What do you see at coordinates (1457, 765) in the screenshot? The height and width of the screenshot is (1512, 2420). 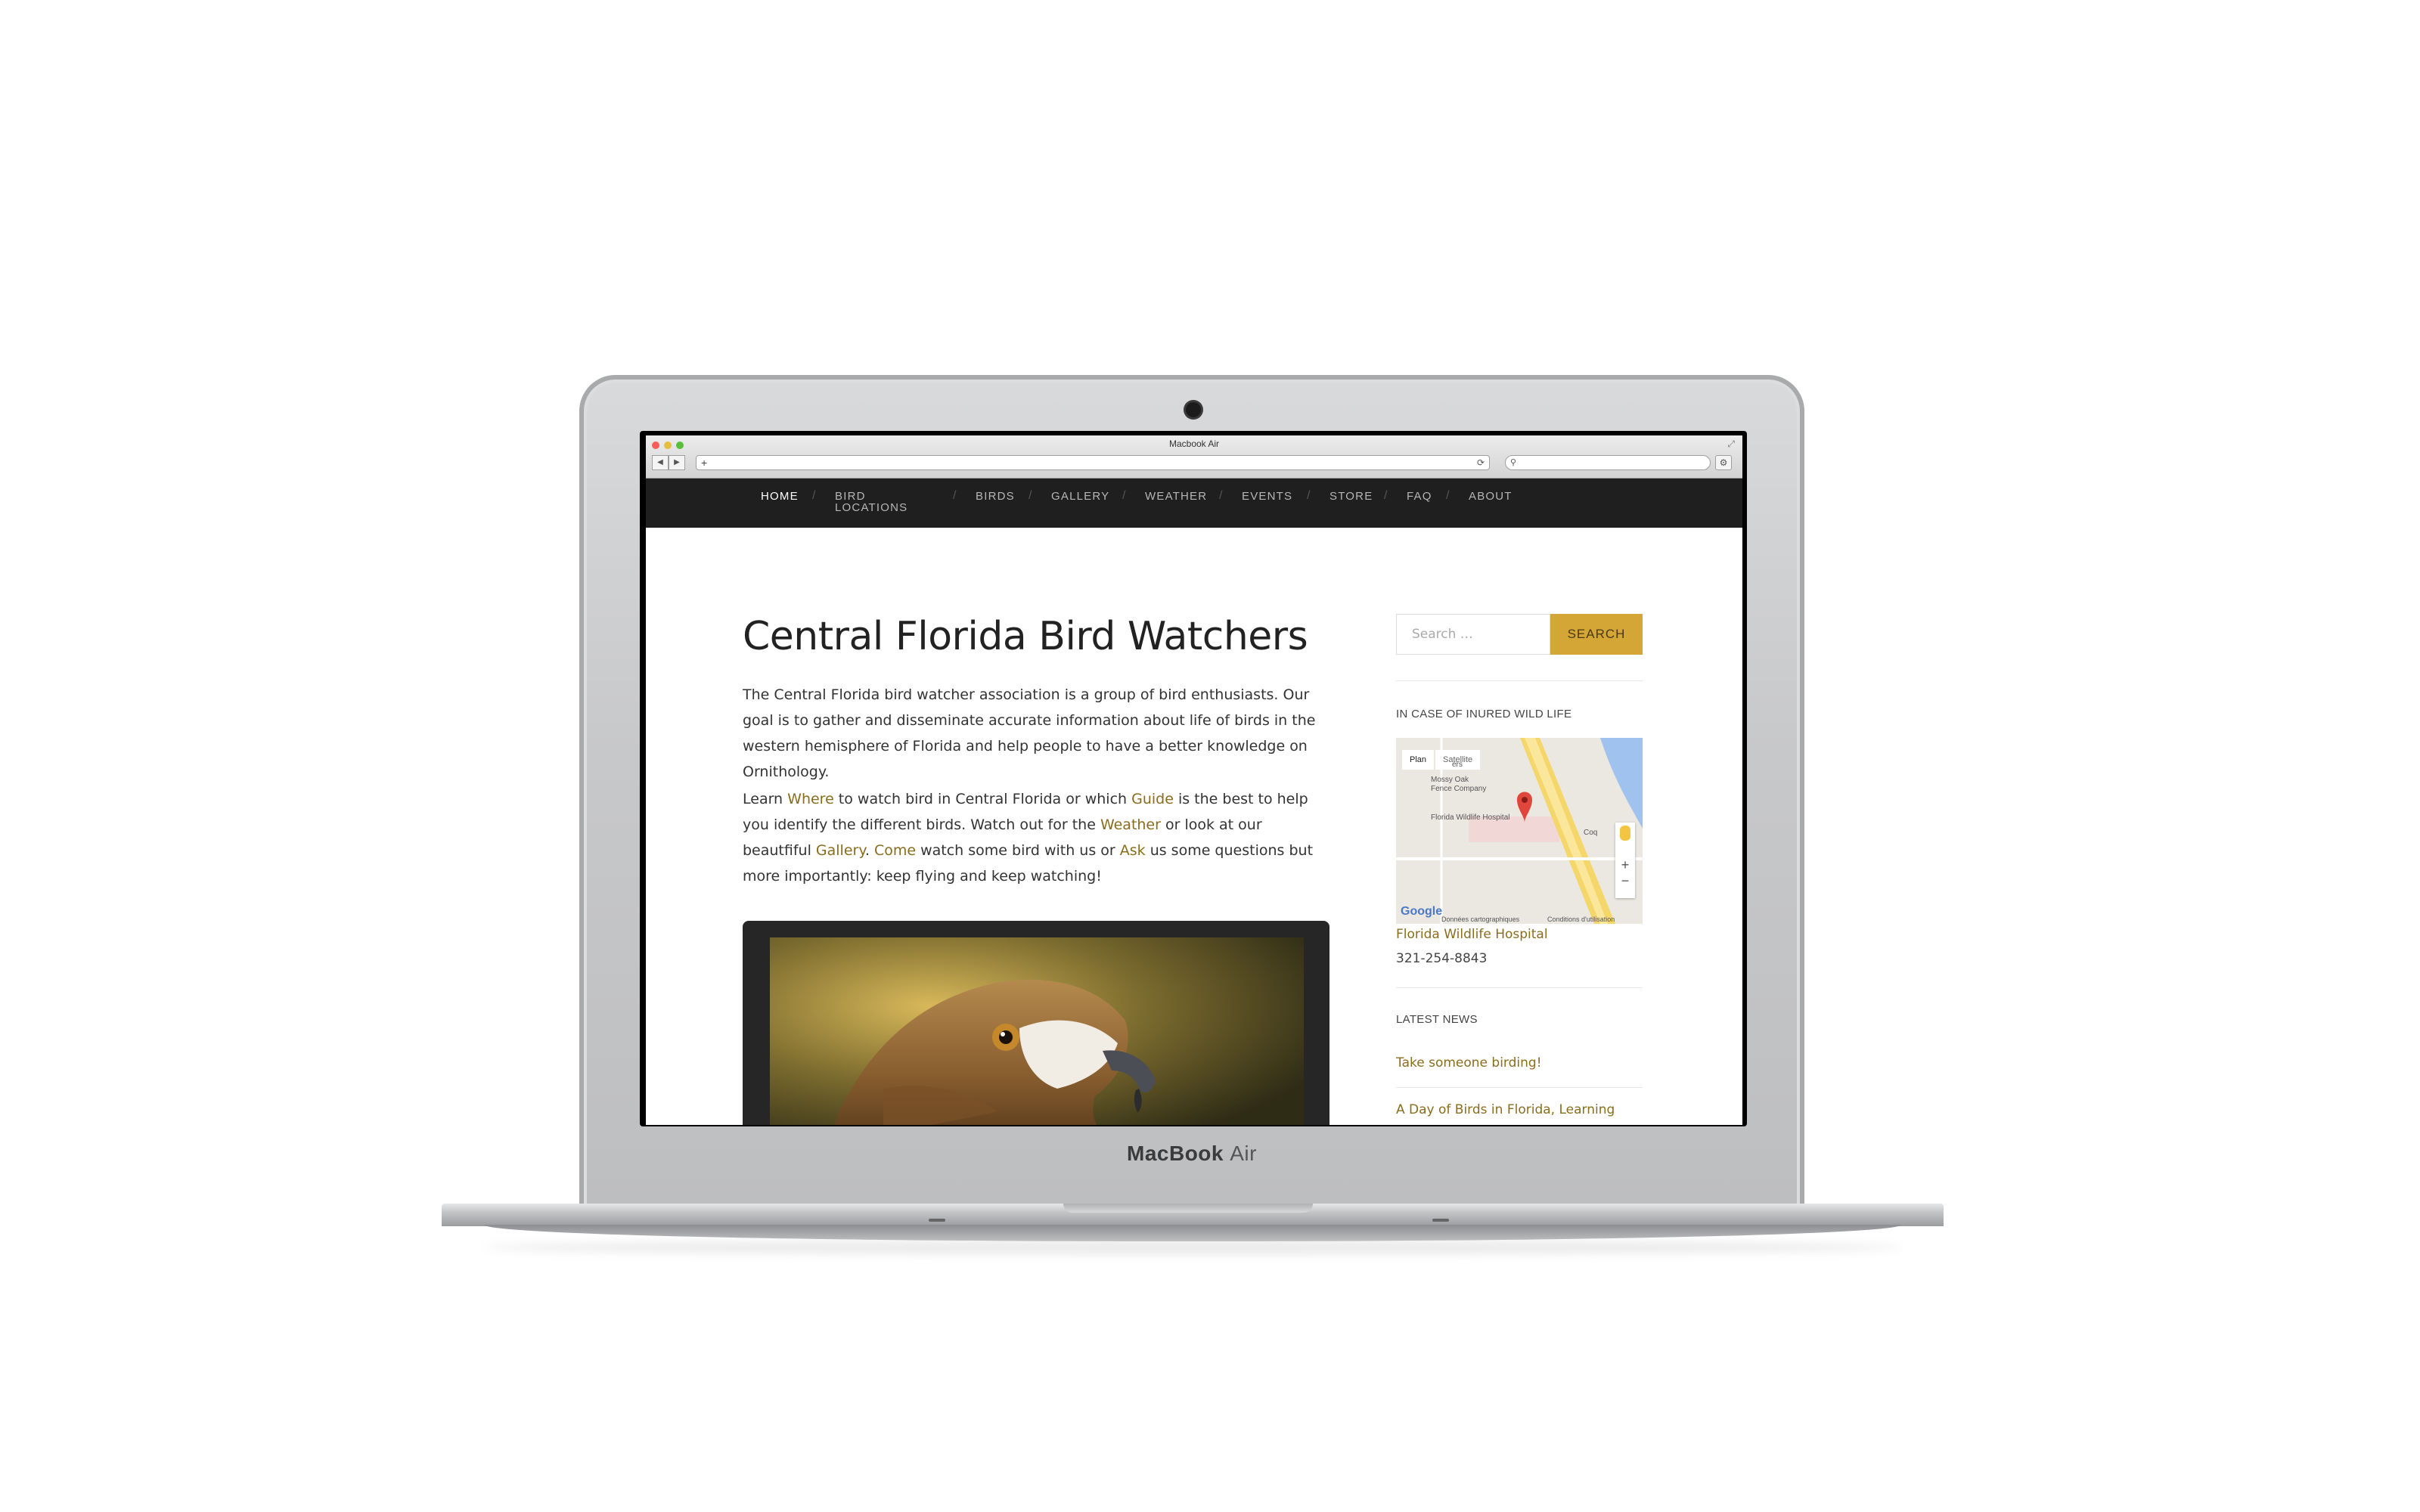 I see `map-label: ers` at bounding box center [1457, 765].